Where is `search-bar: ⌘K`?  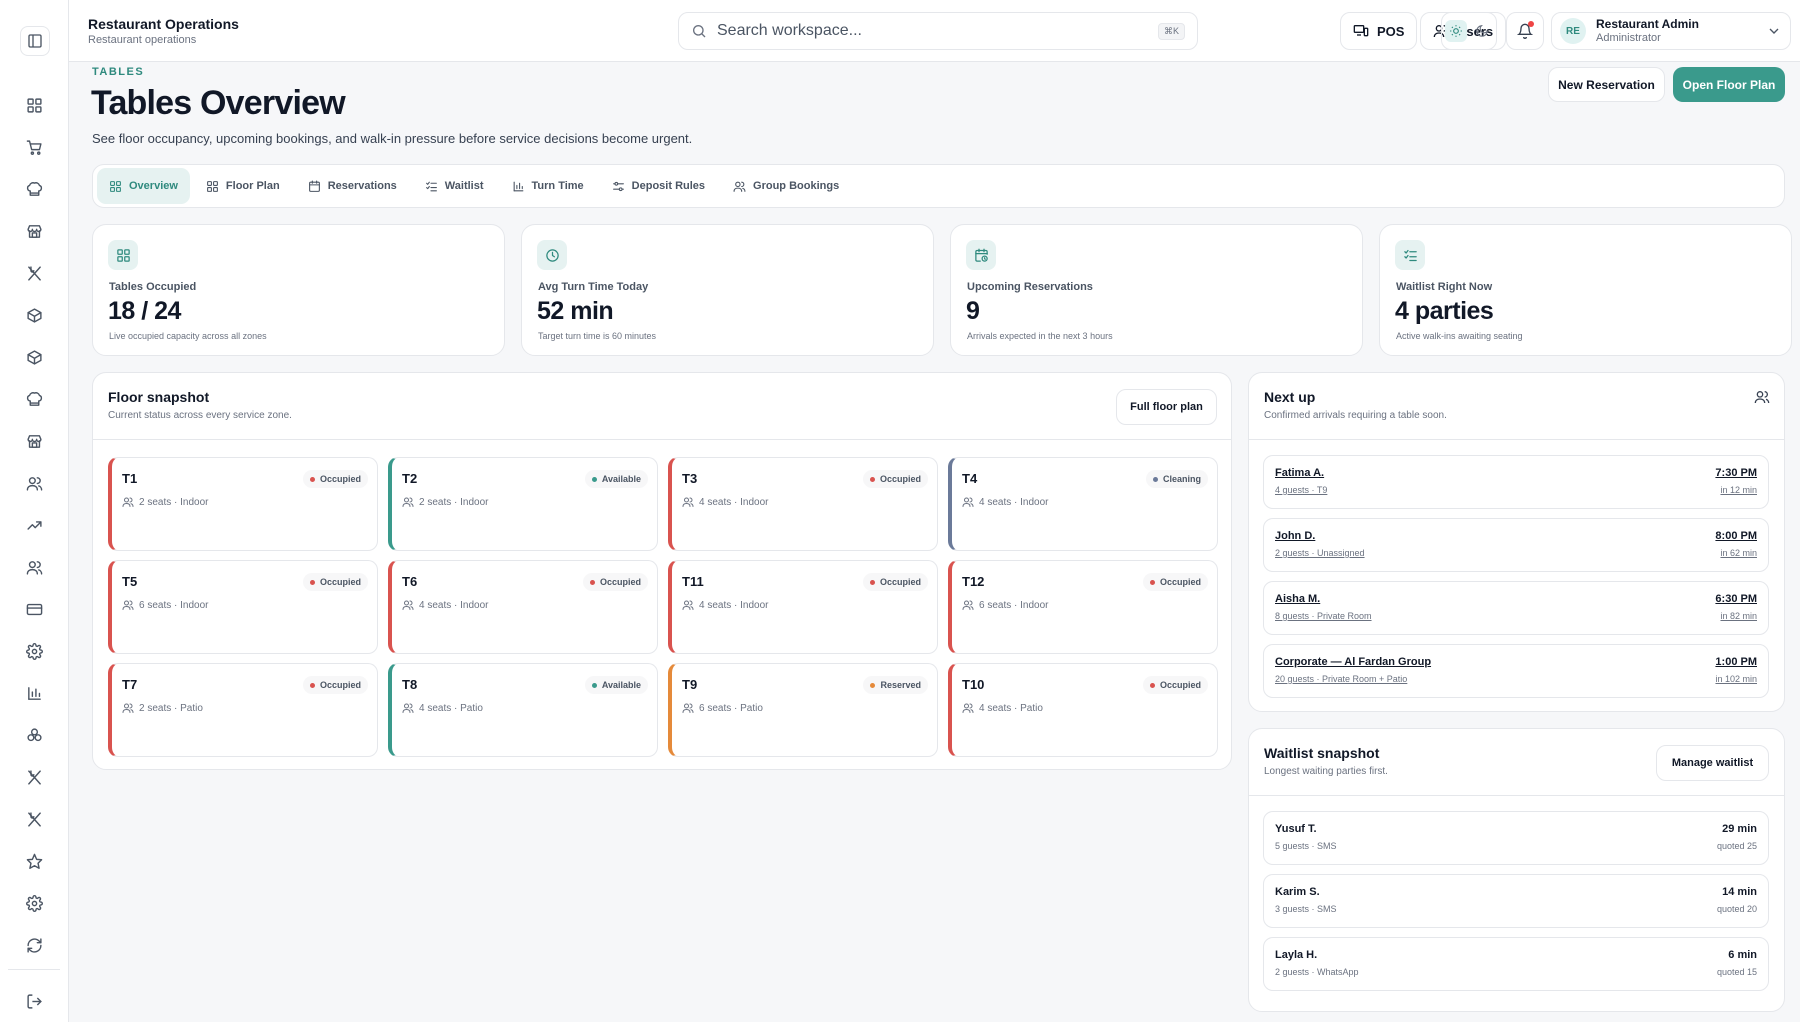 search-bar: ⌘K is located at coordinates (938, 31).